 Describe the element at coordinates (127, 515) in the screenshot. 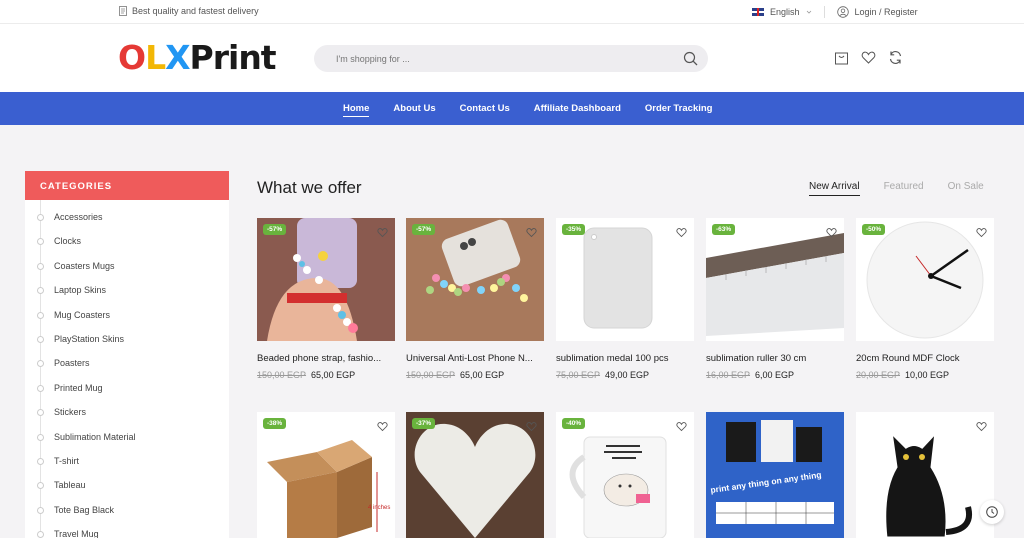

I see `category-item: Tote Bag Black` at that location.